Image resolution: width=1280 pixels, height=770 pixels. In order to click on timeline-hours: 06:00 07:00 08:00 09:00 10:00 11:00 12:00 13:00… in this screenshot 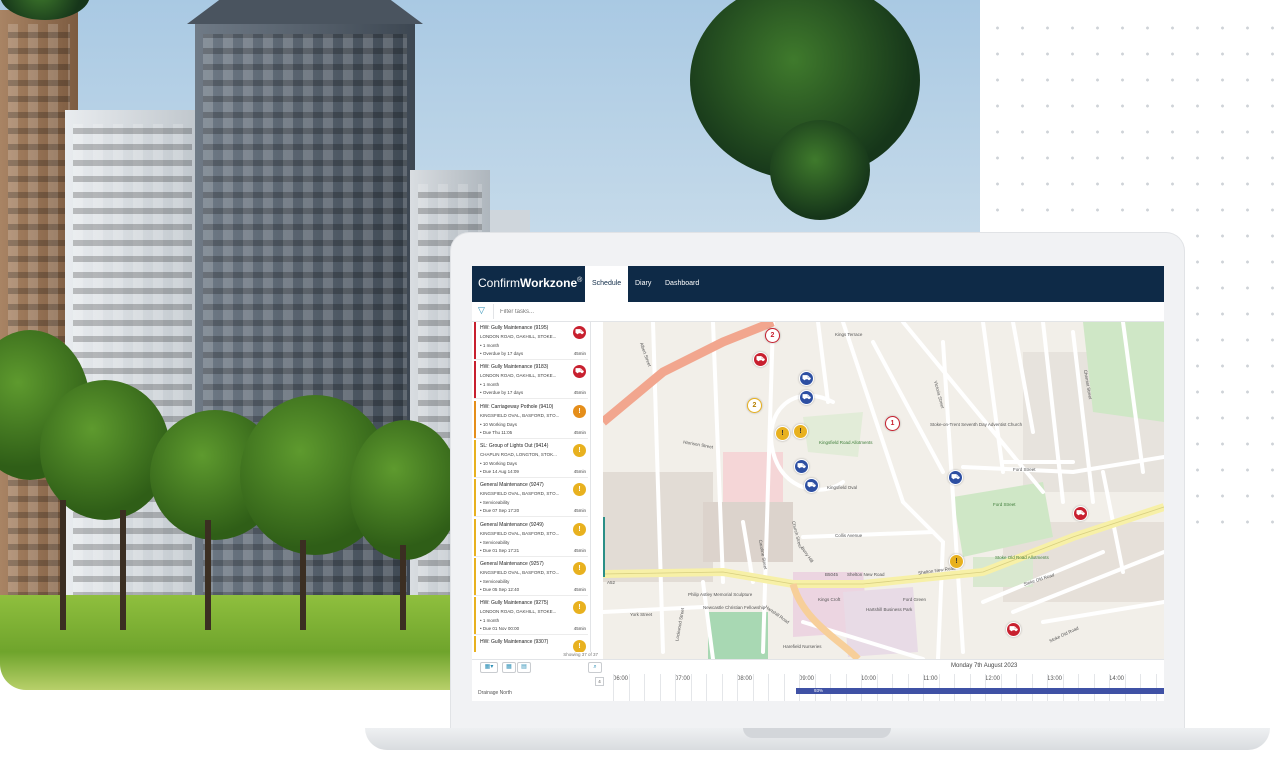, I will do `click(883, 687)`.